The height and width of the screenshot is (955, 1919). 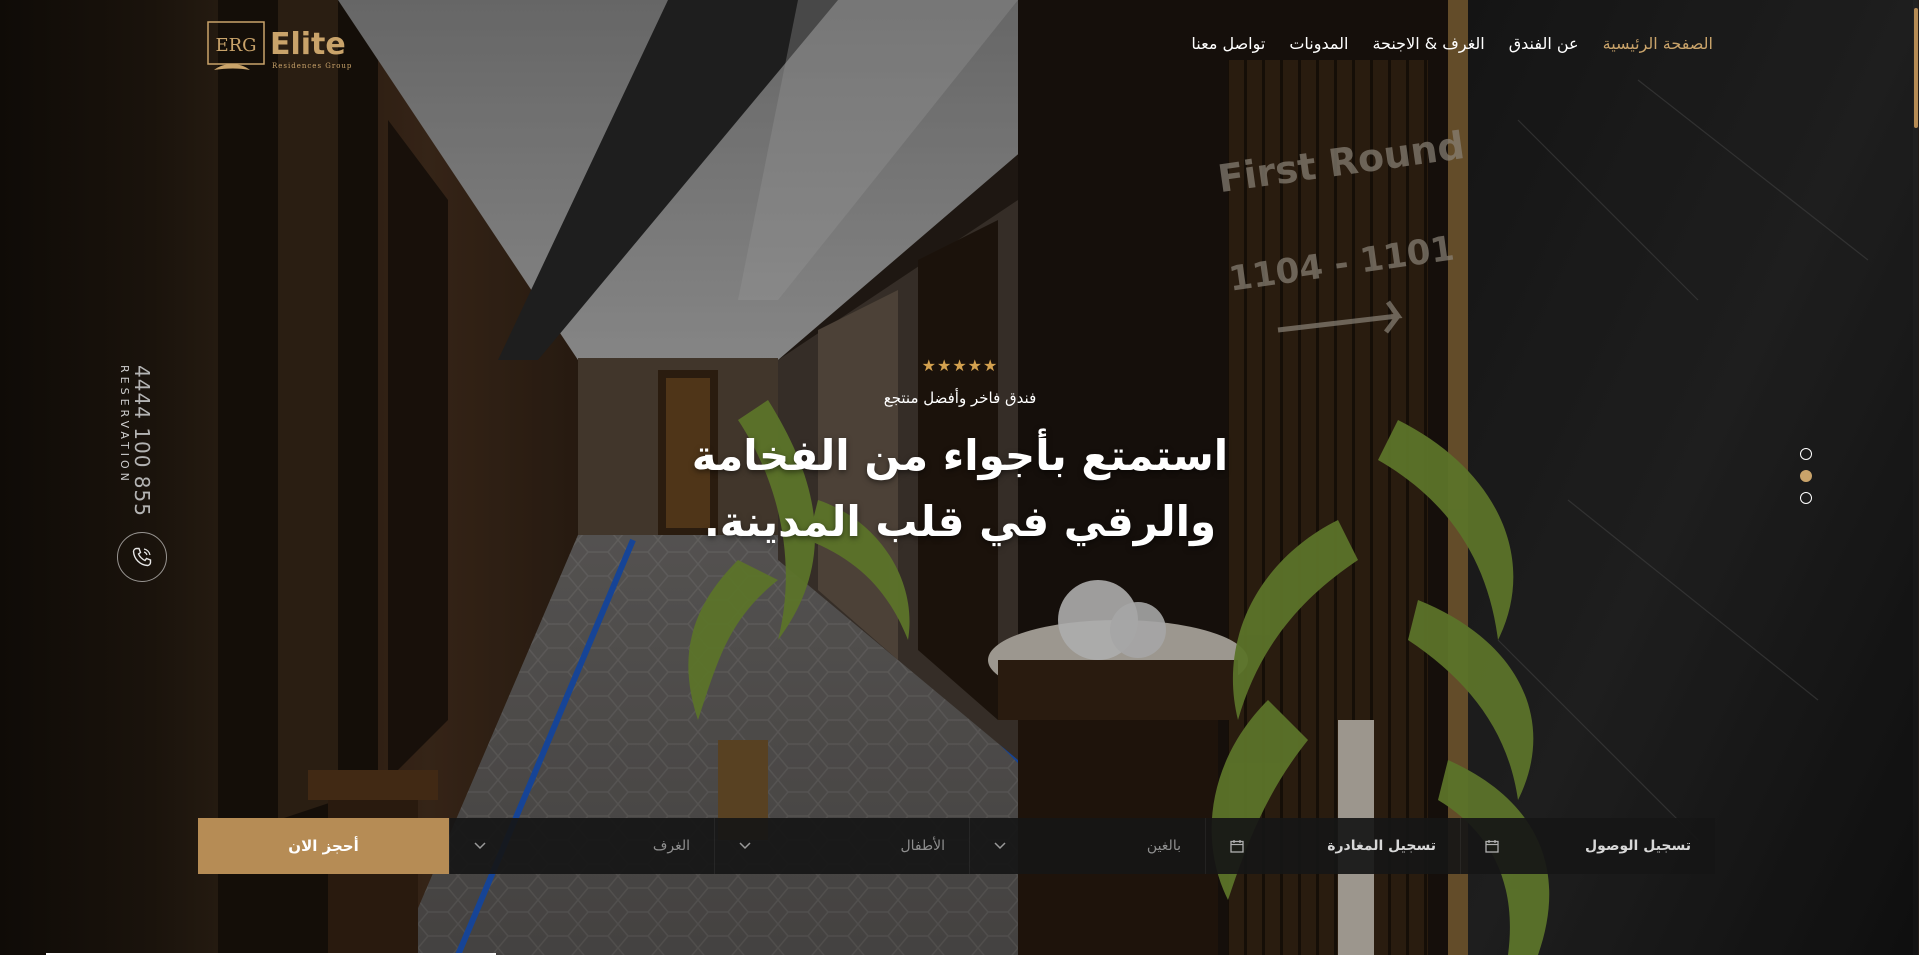 I want to click on checkout-date-field: تسجيل المغادرة, so click(x=1332, y=846).